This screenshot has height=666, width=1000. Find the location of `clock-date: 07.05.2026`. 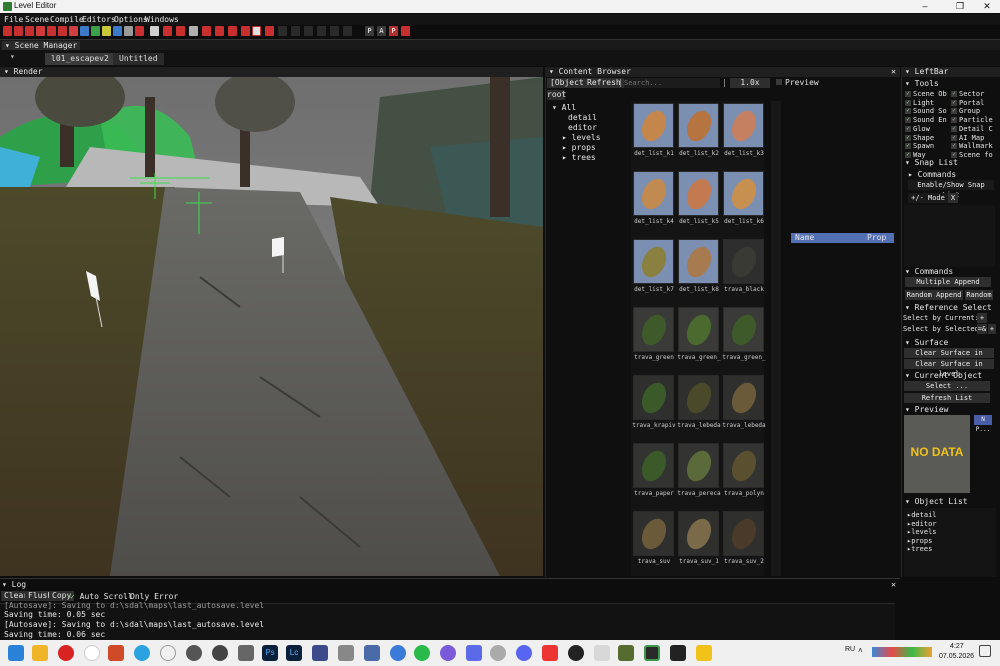

clock-date: 07.05.2026 is located at coordinates (956, 656).